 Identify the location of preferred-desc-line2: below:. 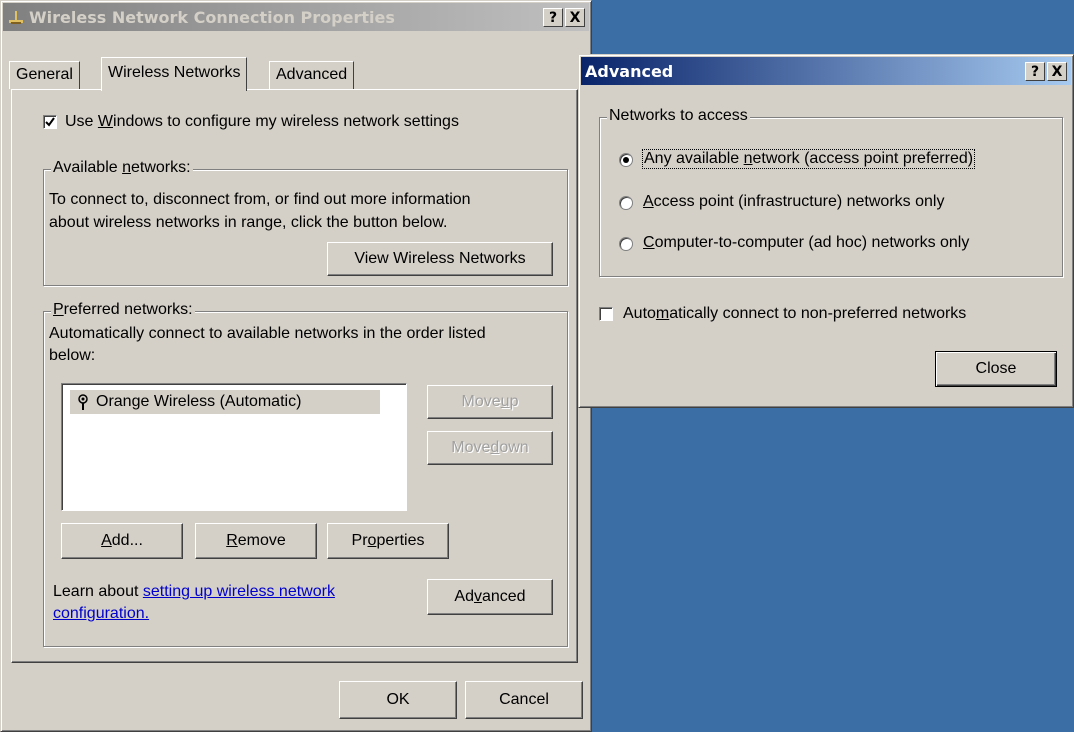
(72, 355).